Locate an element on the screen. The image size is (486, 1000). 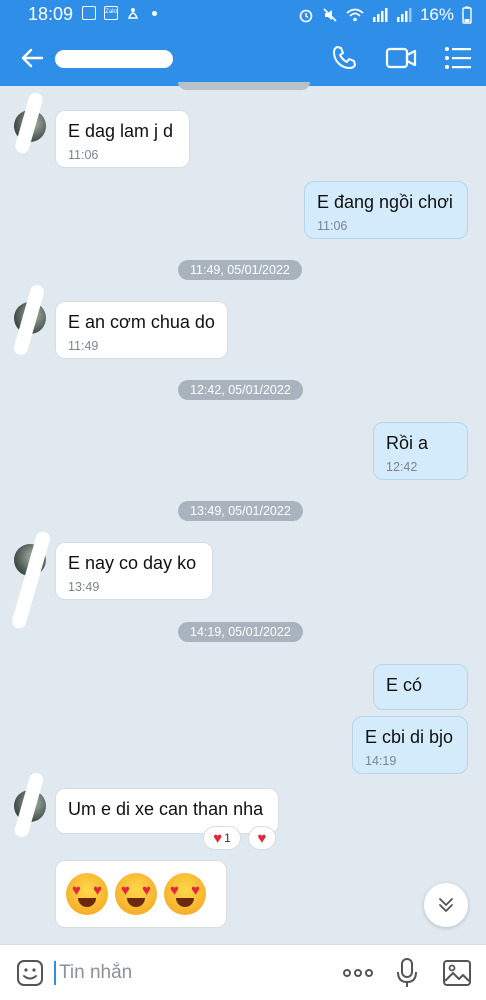
date-separator-partial is located at coordinates (244, 86).